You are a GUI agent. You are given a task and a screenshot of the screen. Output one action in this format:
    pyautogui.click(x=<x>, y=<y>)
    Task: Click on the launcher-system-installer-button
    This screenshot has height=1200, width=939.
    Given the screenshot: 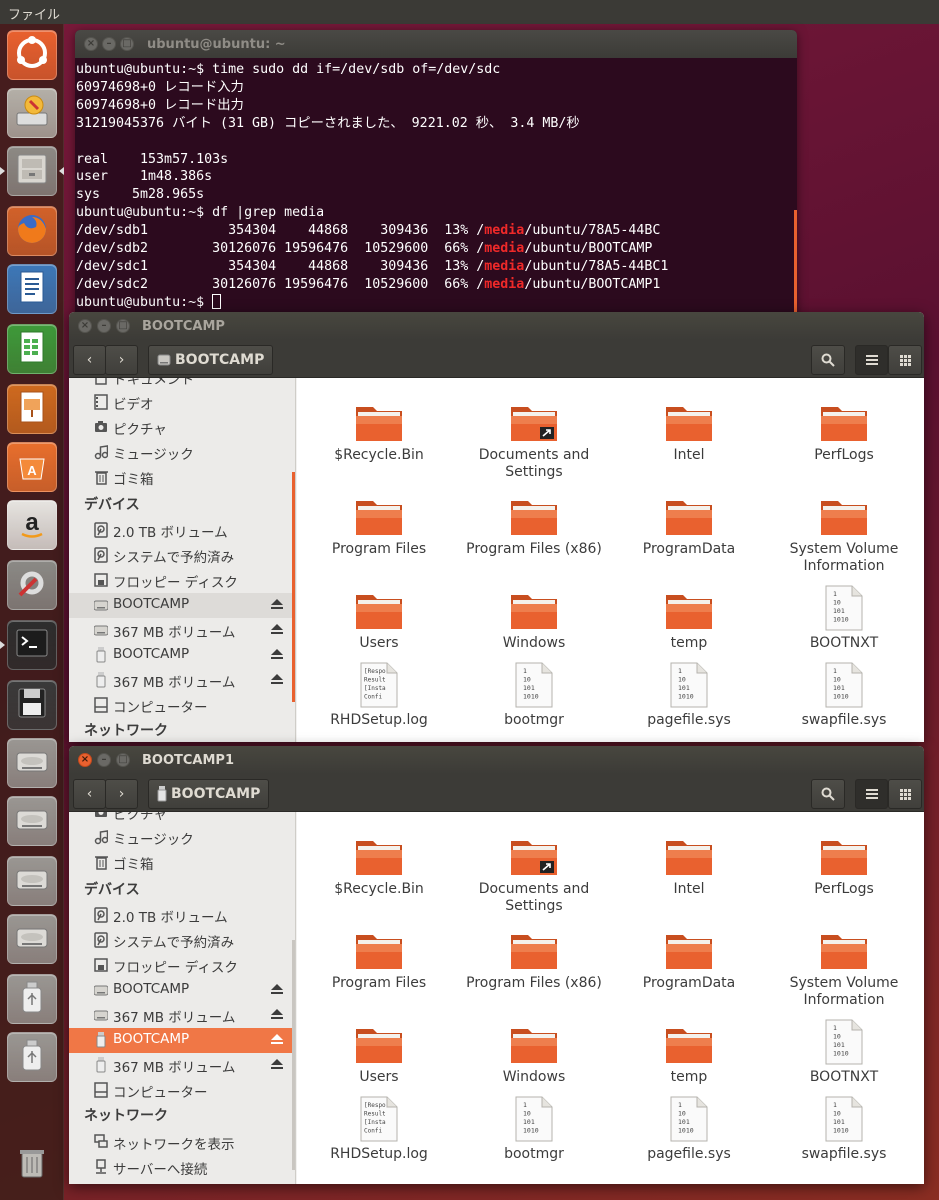 What is the action you would take?
    pyautogui.click(x=32, y=113)
    